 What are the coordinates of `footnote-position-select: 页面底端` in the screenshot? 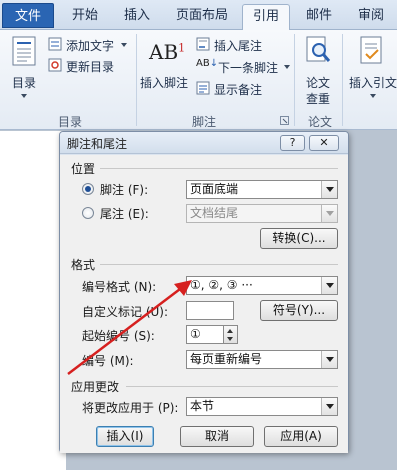 It's located at (262, 189).